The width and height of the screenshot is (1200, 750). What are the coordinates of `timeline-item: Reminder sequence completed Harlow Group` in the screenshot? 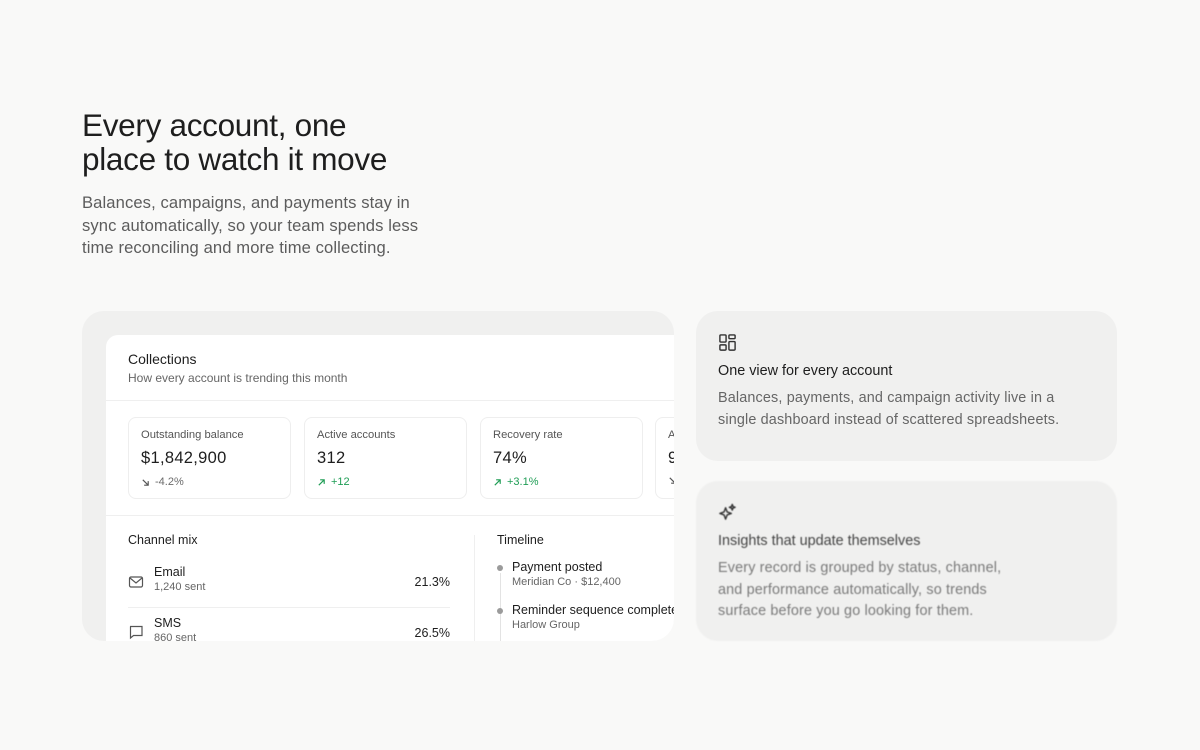 It's located at (585, 622).